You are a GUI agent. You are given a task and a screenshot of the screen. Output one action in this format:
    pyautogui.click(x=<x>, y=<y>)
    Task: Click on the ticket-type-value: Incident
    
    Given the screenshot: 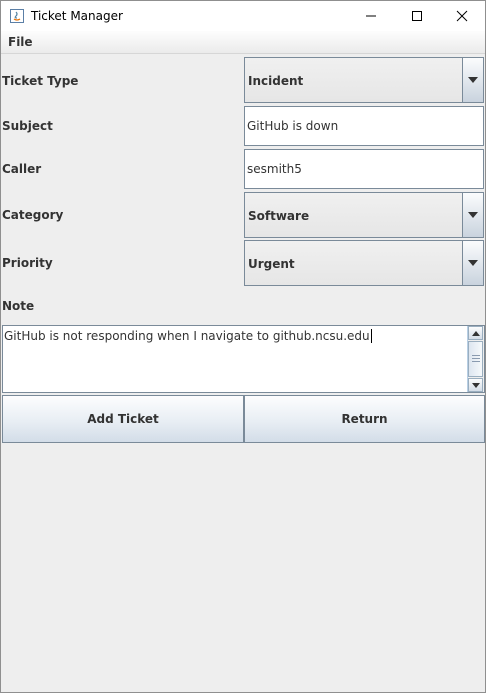 What is the action you would take?
    pyautogui.click(x=276, y=81)
    